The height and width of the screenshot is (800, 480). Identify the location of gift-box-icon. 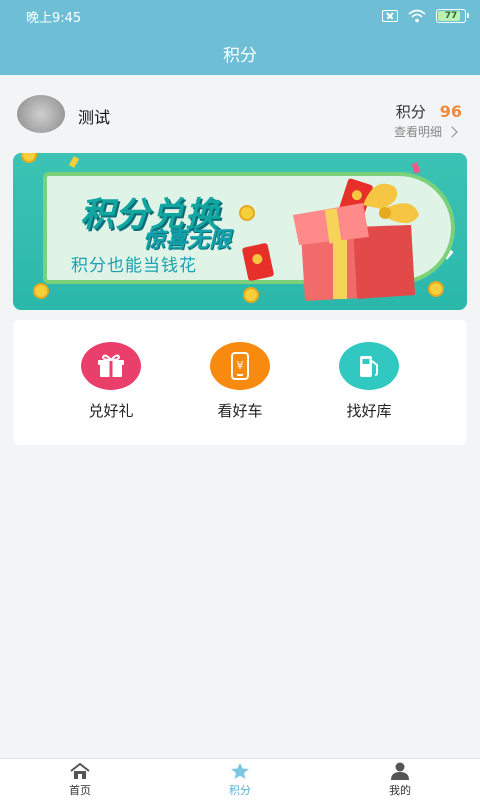
(356, 242).